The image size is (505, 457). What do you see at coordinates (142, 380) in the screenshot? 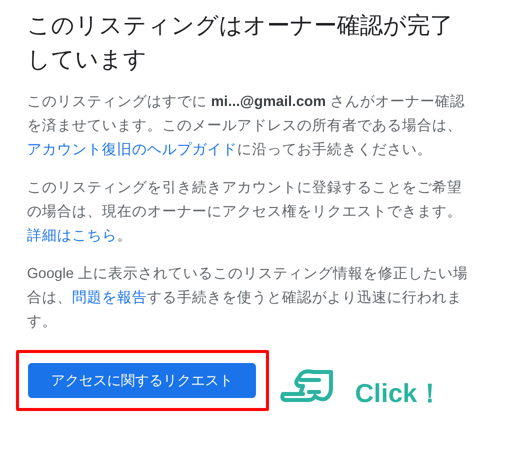
I see `request-access-button: アクセスに関するリクエスト` at bounding box center [142, 380].